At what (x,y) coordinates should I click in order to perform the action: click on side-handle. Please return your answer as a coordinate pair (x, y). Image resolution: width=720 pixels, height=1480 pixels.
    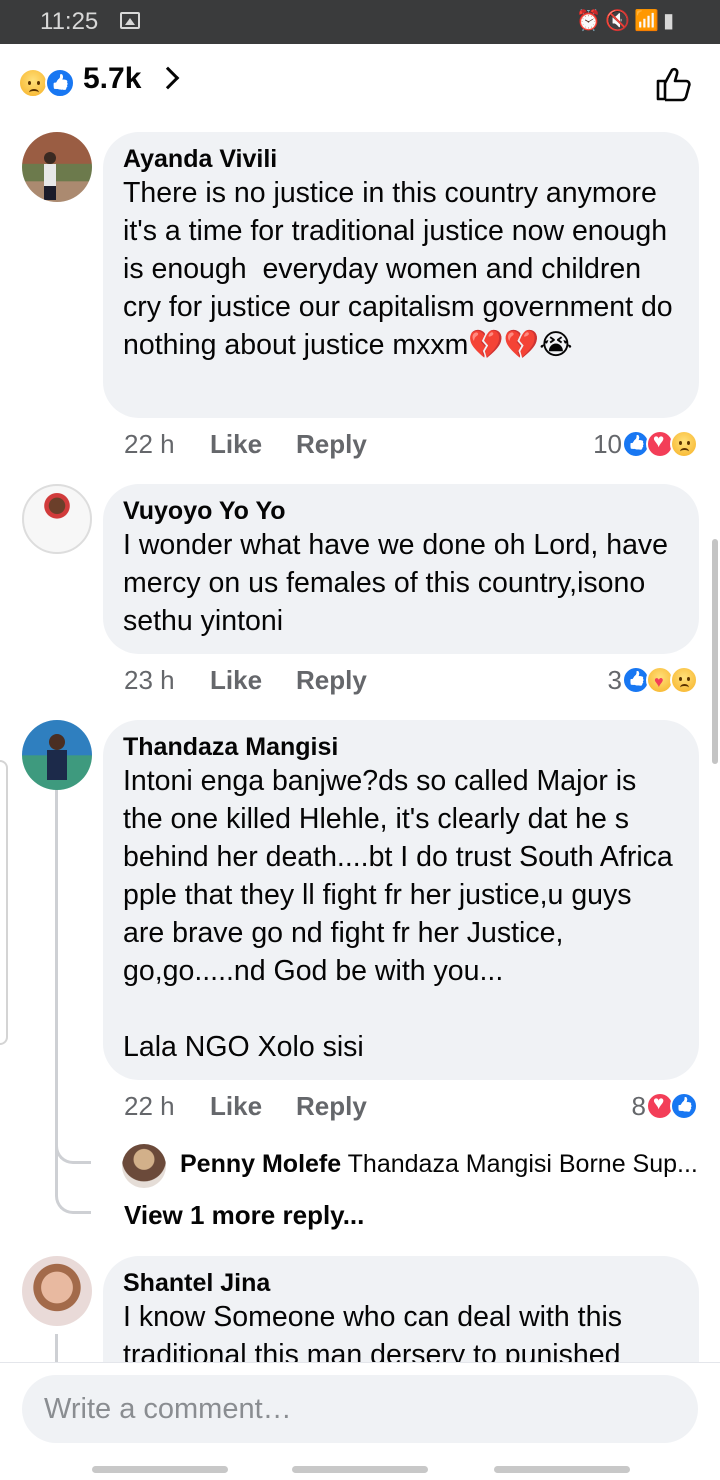
    Looking at the image, I should click on (4, 902).